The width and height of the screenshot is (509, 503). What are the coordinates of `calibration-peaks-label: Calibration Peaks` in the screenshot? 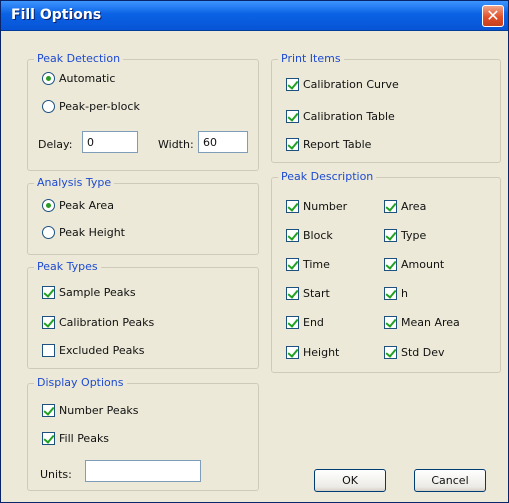 It's located at (107, 322).